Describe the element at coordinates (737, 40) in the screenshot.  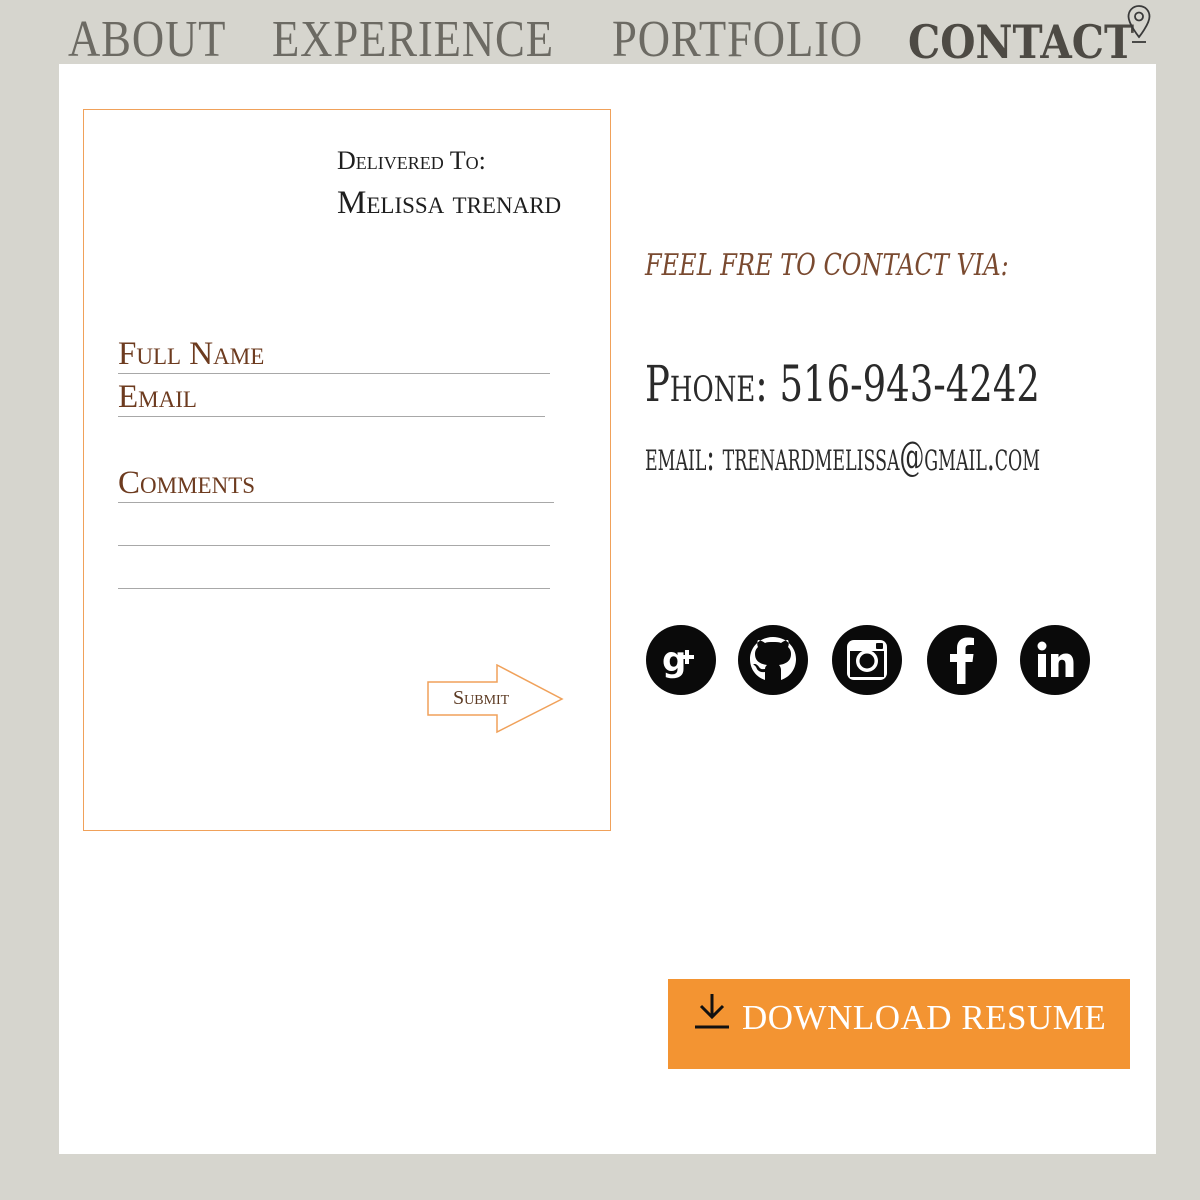
I see `nav-portfolio-link: PORTFOLIO` at that location.